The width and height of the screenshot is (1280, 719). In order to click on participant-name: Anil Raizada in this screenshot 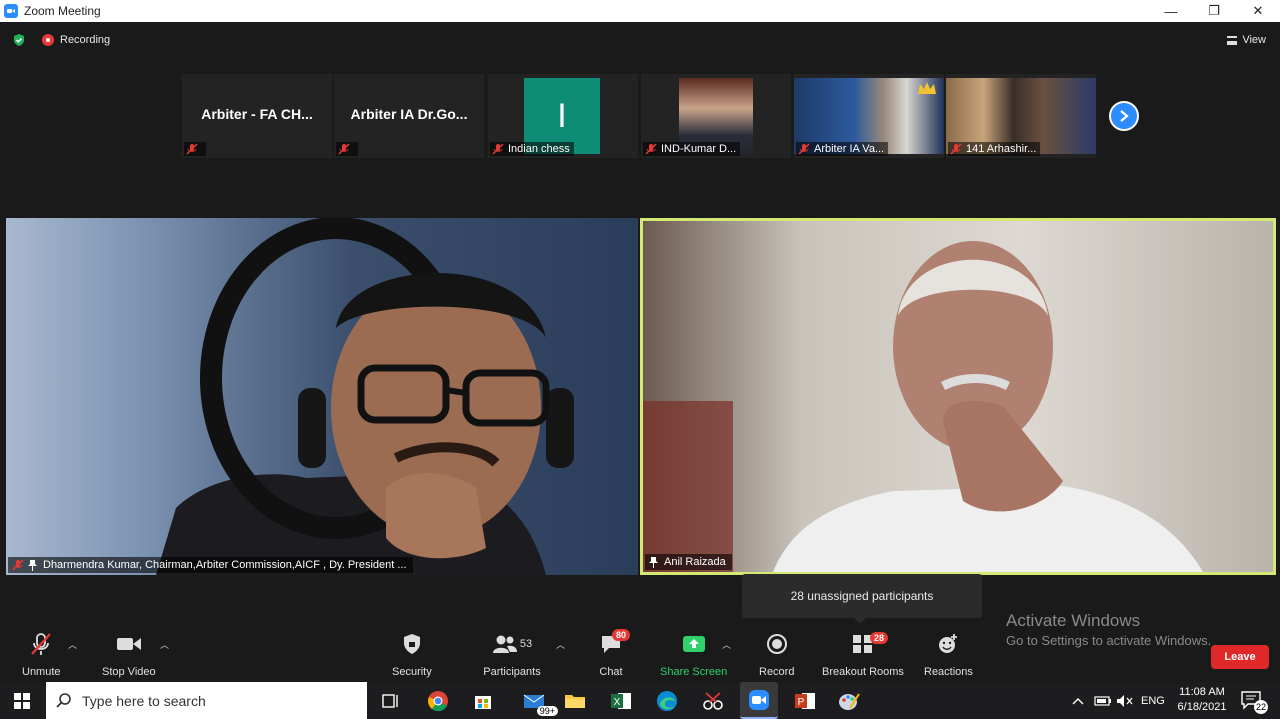, I will do `click(695, 562)`.